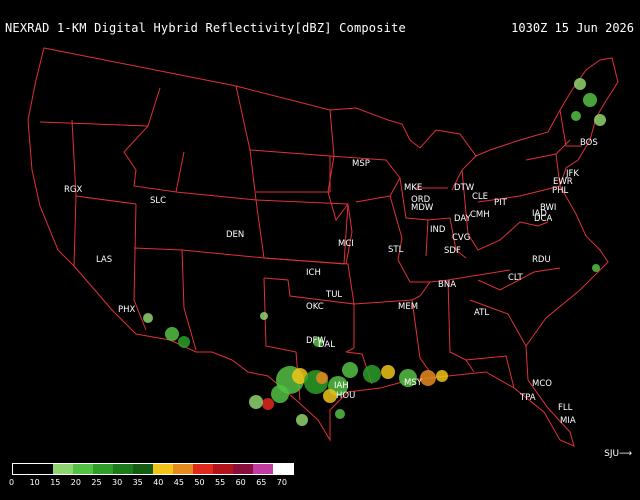 The width and height of the screenshot is (640, 500). Describe the element at coordinates (199, 482) in the screenshot. I see `scale-label: 50` at that location.